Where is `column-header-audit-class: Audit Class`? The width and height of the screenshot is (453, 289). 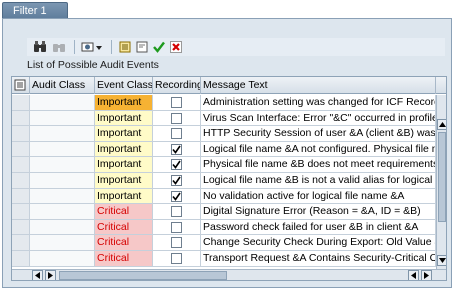
column-header-audit-class: Audit Class is located at coordinates (62, 85).